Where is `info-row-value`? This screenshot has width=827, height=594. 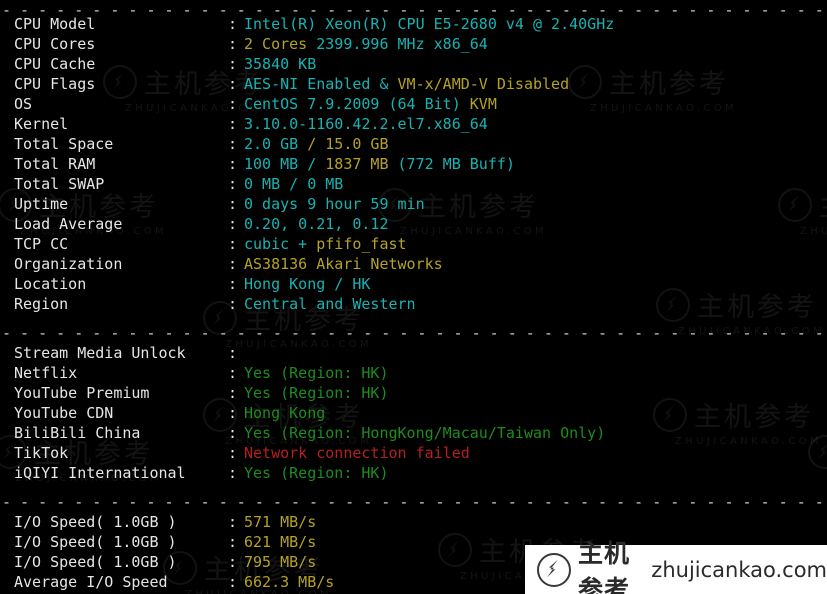 info-row-value is located at coordinates (535, 353).